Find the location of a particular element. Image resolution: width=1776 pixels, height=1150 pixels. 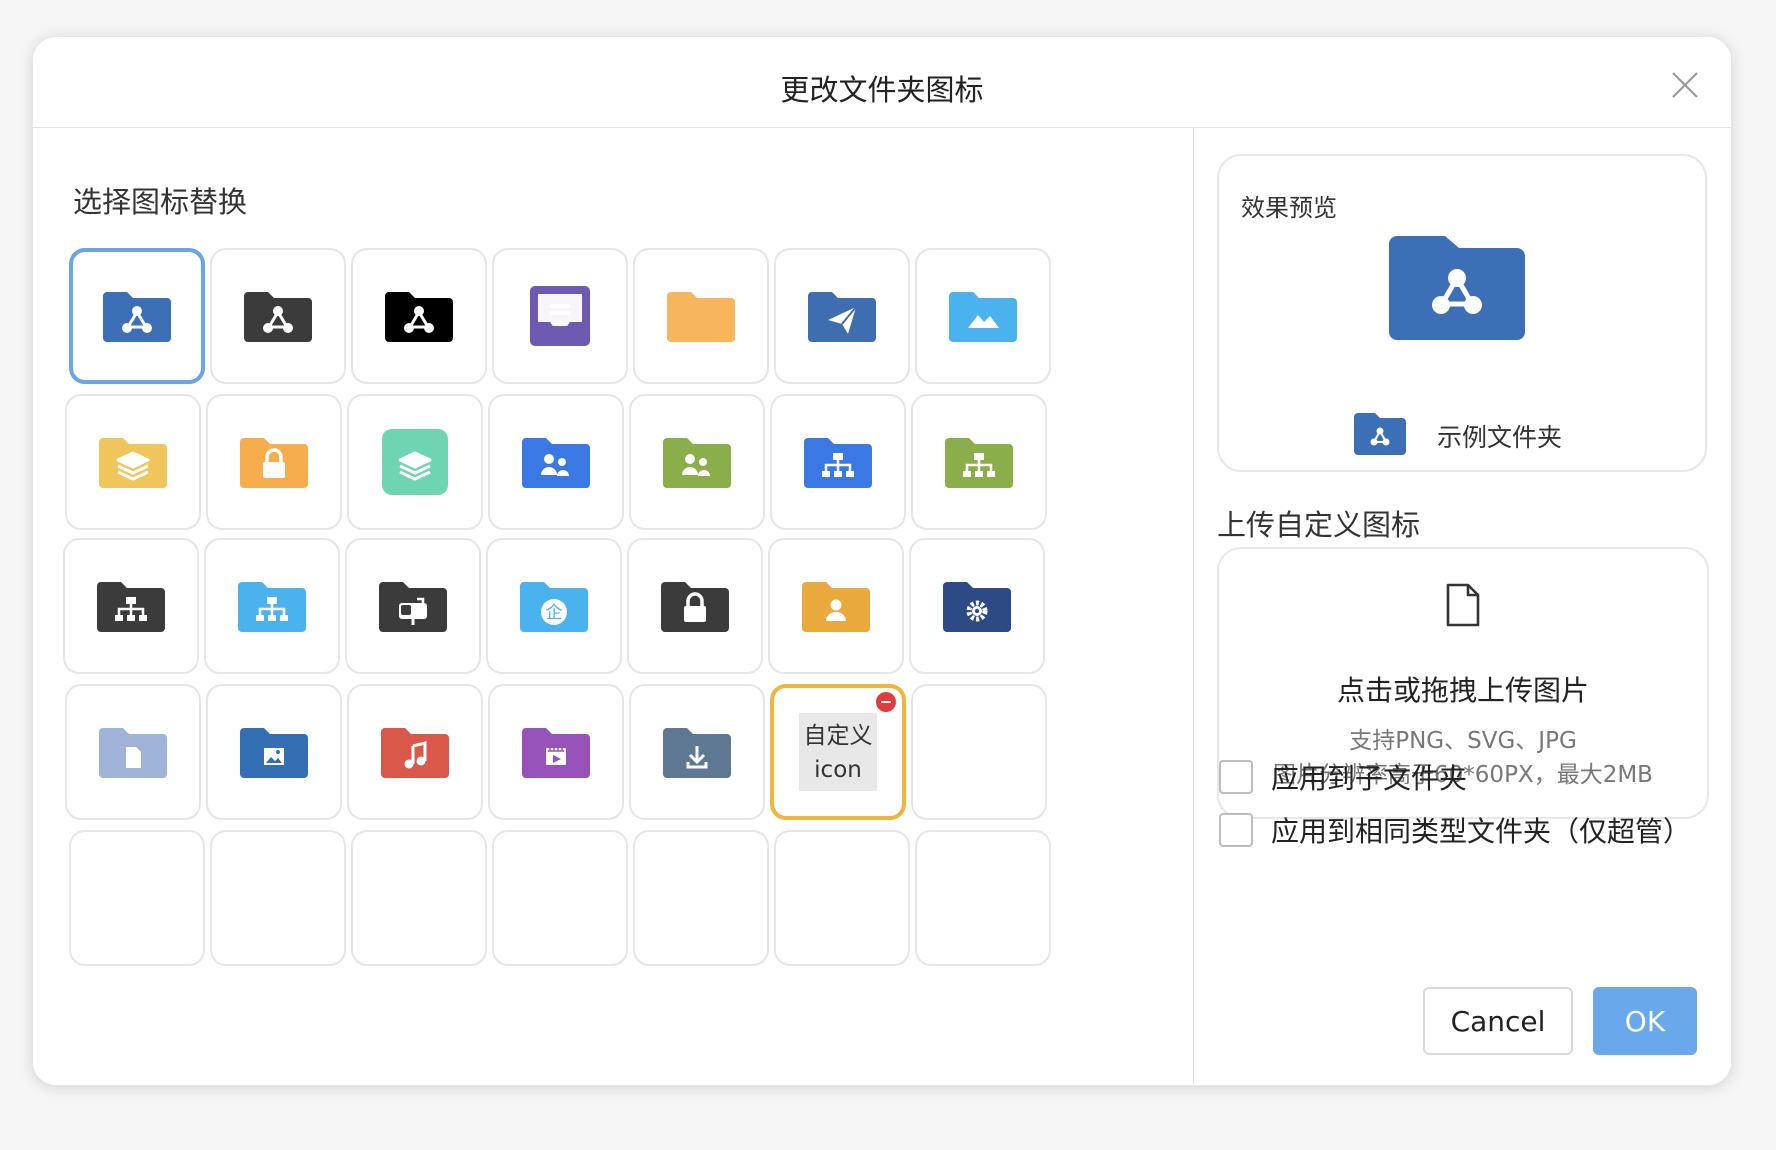

icon-picker-title: 选择图标替换 is located at coordinates (160, 202).